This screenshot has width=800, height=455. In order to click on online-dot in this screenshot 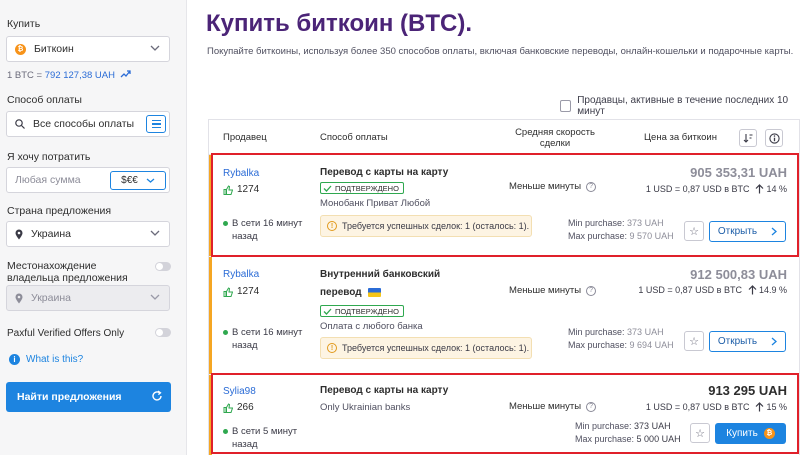, I will do `click(225, 332)`.